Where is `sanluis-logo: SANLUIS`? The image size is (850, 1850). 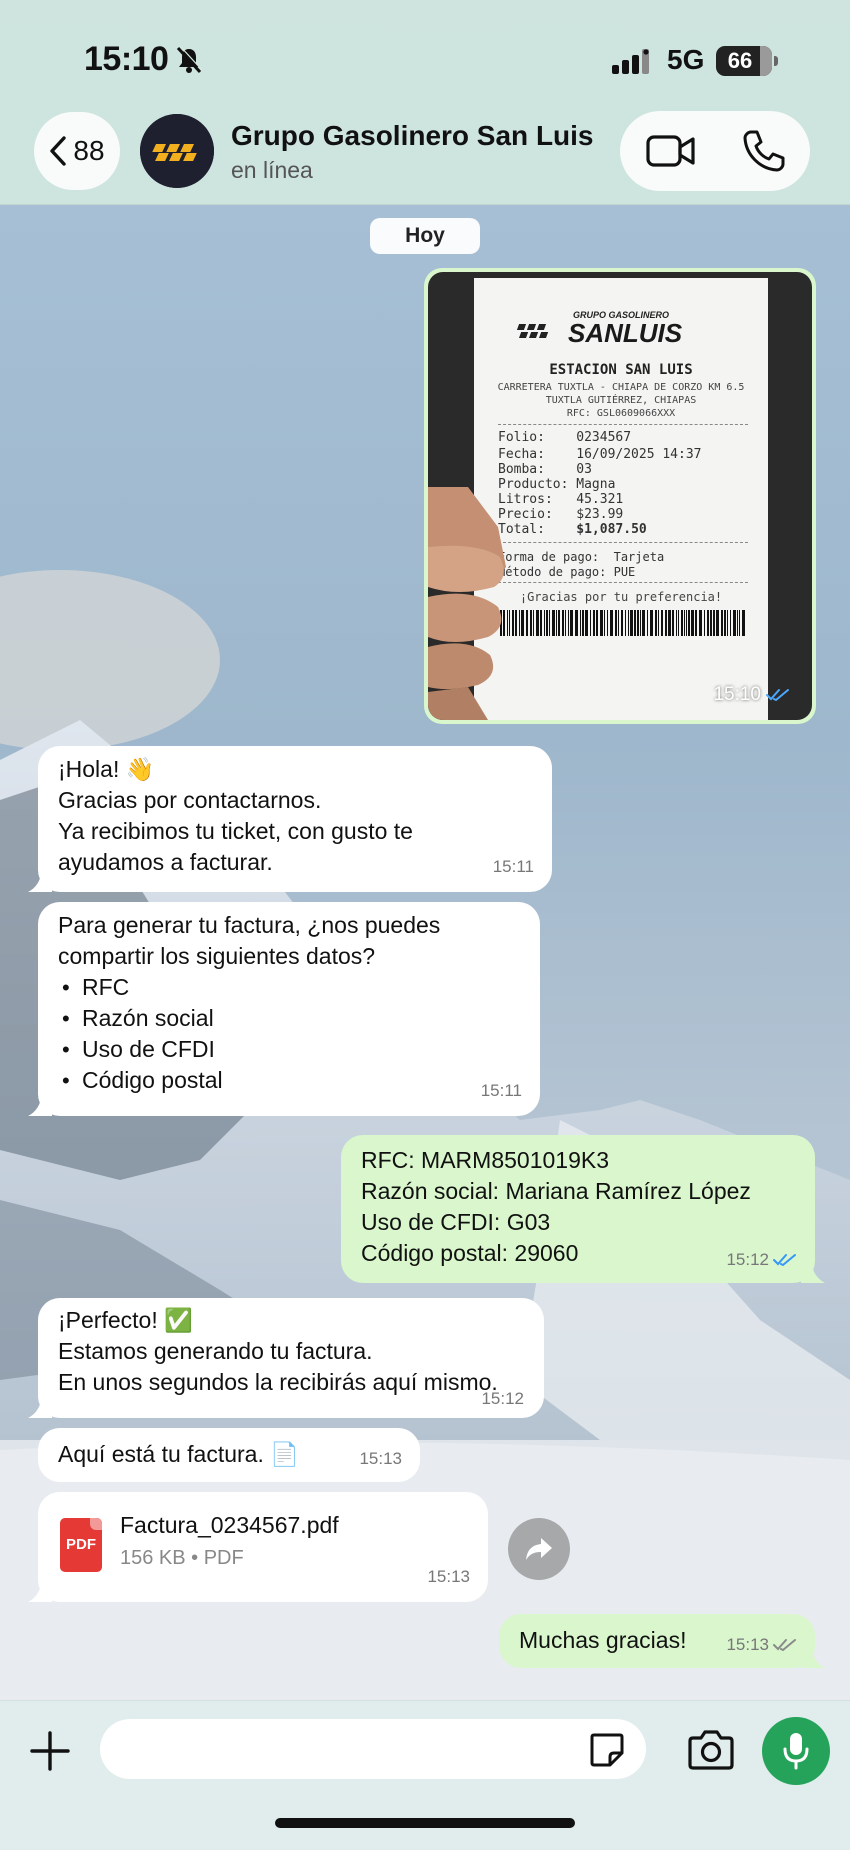
sanluis-logo: SANLUIS is located at coordinates (599, 333).